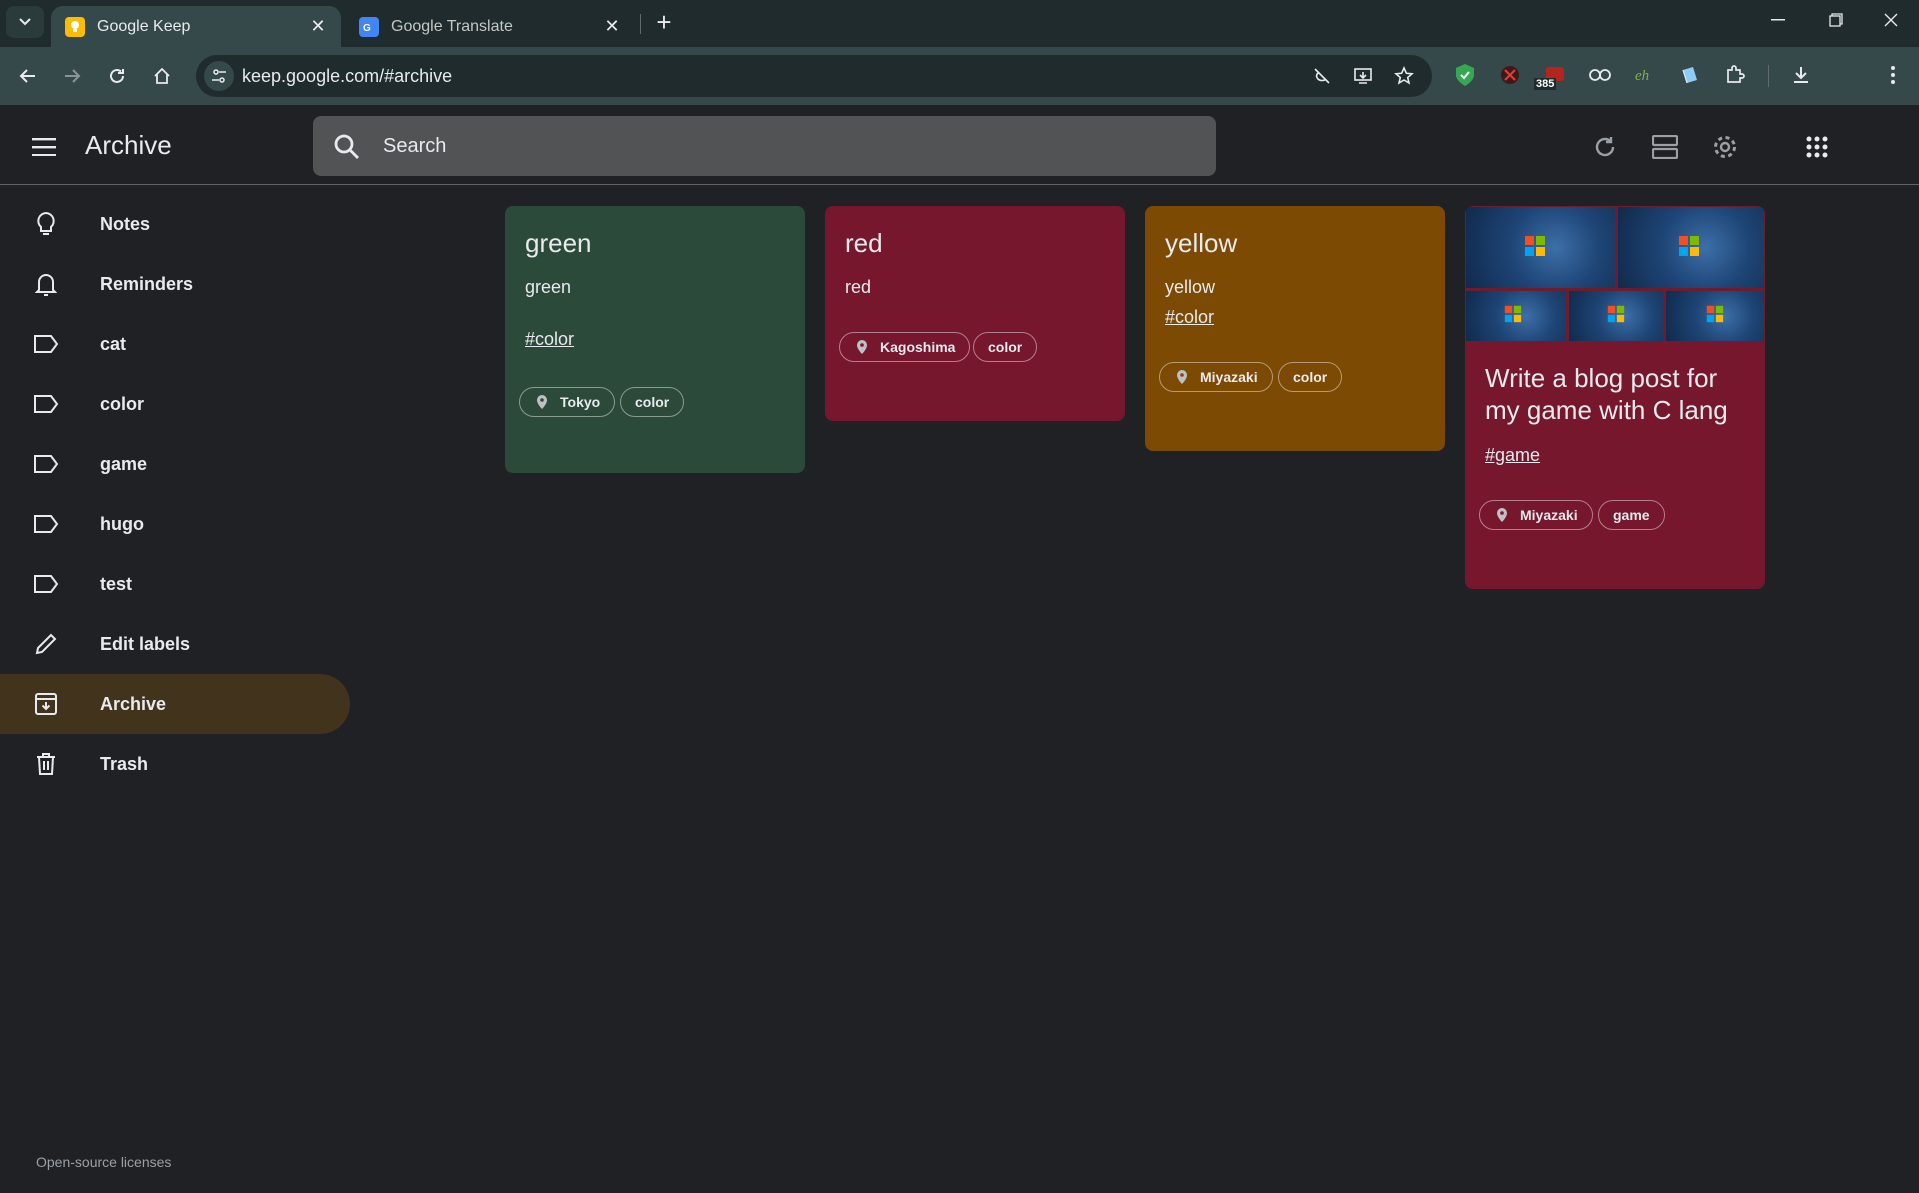 This screenshot has width=1919, height=1193. I want to click on svg-text: eh, so click(1642, 76).